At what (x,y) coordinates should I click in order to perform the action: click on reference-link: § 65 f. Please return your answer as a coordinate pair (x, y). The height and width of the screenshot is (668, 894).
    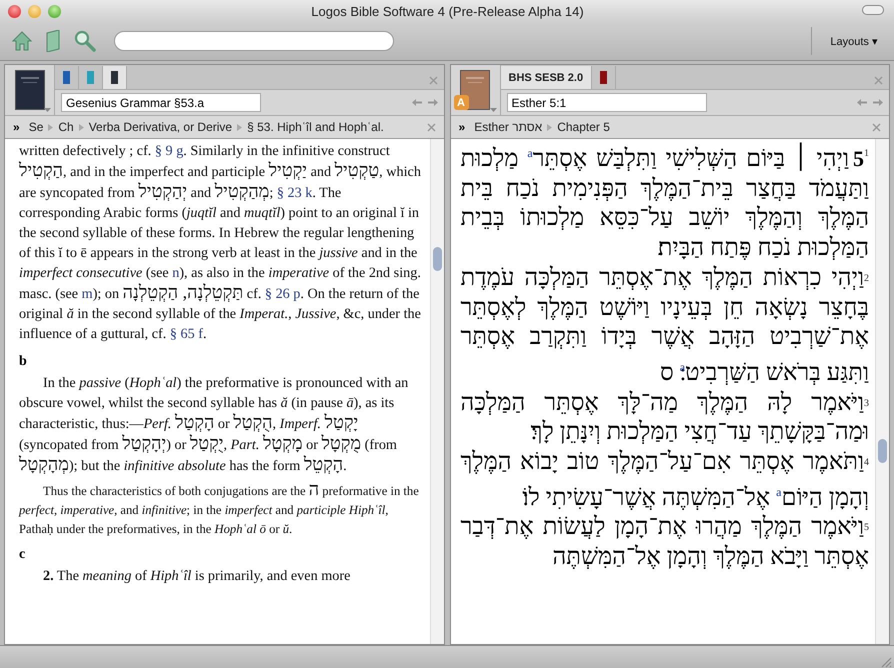
    Looking at the image, I should click on (186, 334).